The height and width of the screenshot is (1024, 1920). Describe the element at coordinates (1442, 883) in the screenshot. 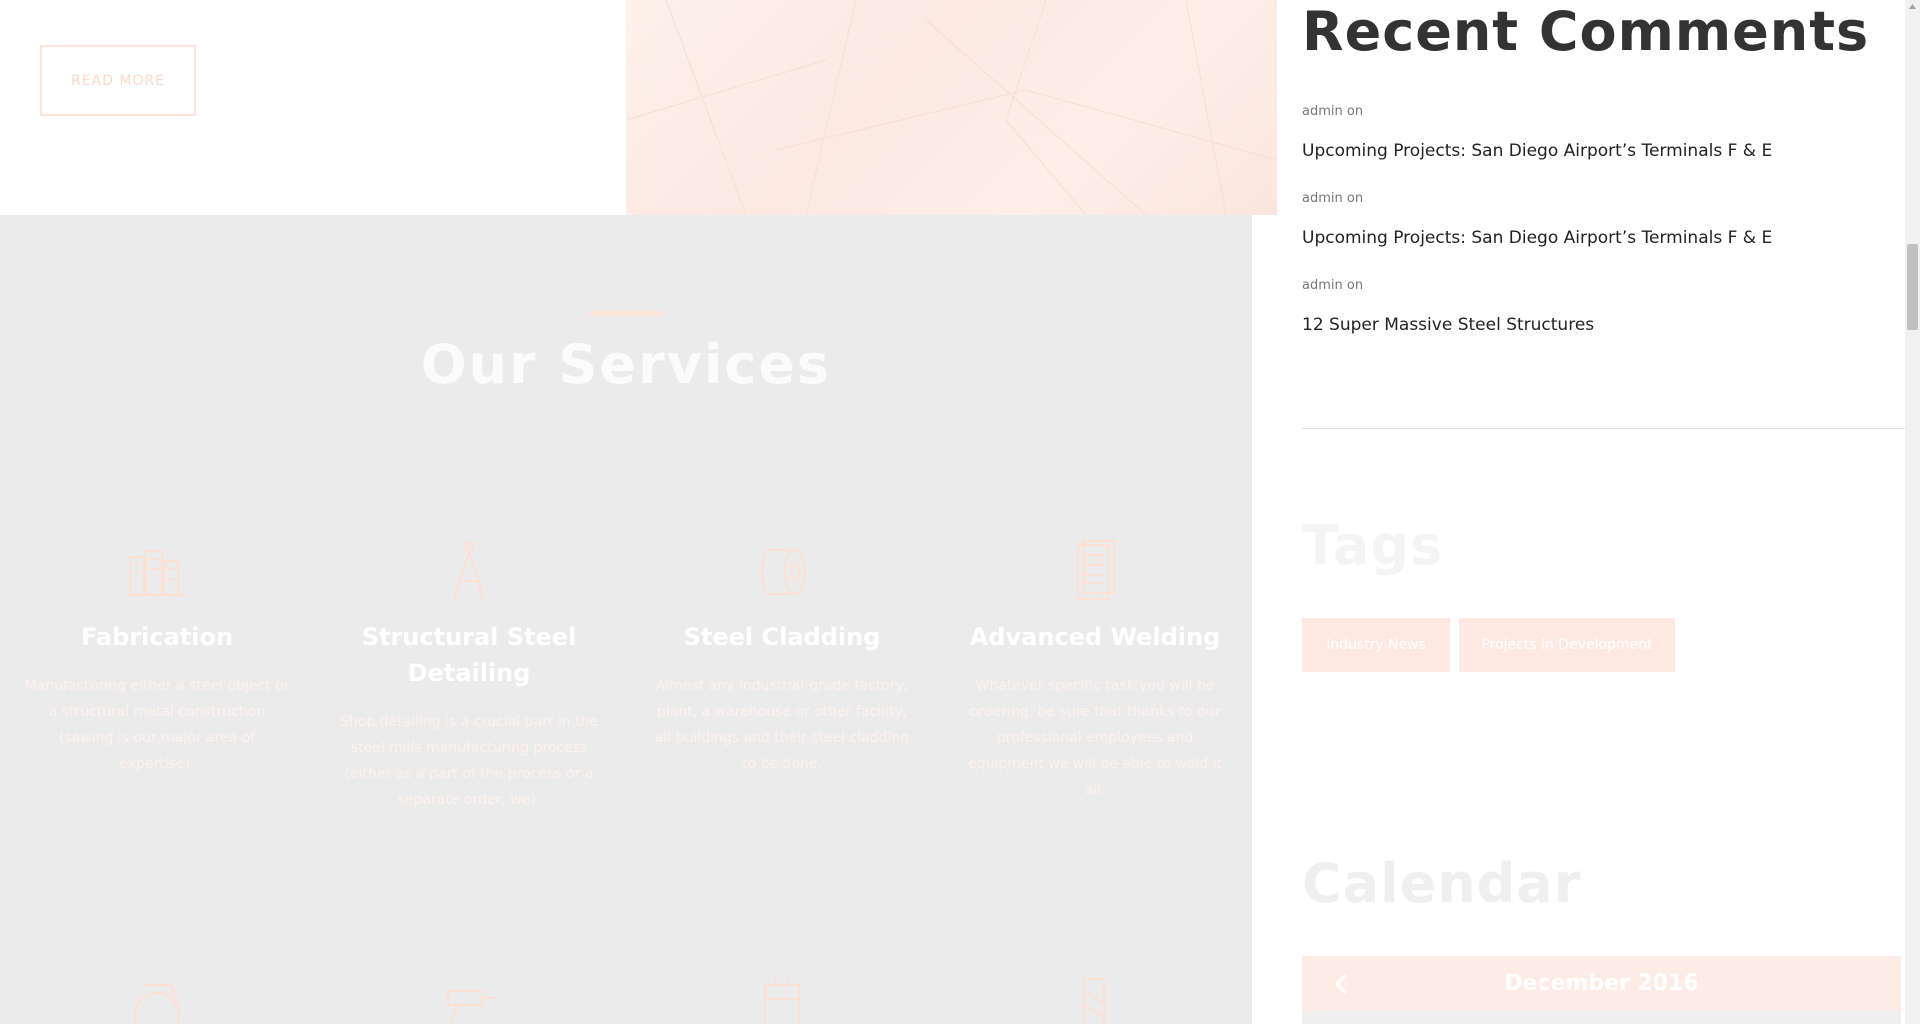

I see `calendar-title: Calendar` at that location.